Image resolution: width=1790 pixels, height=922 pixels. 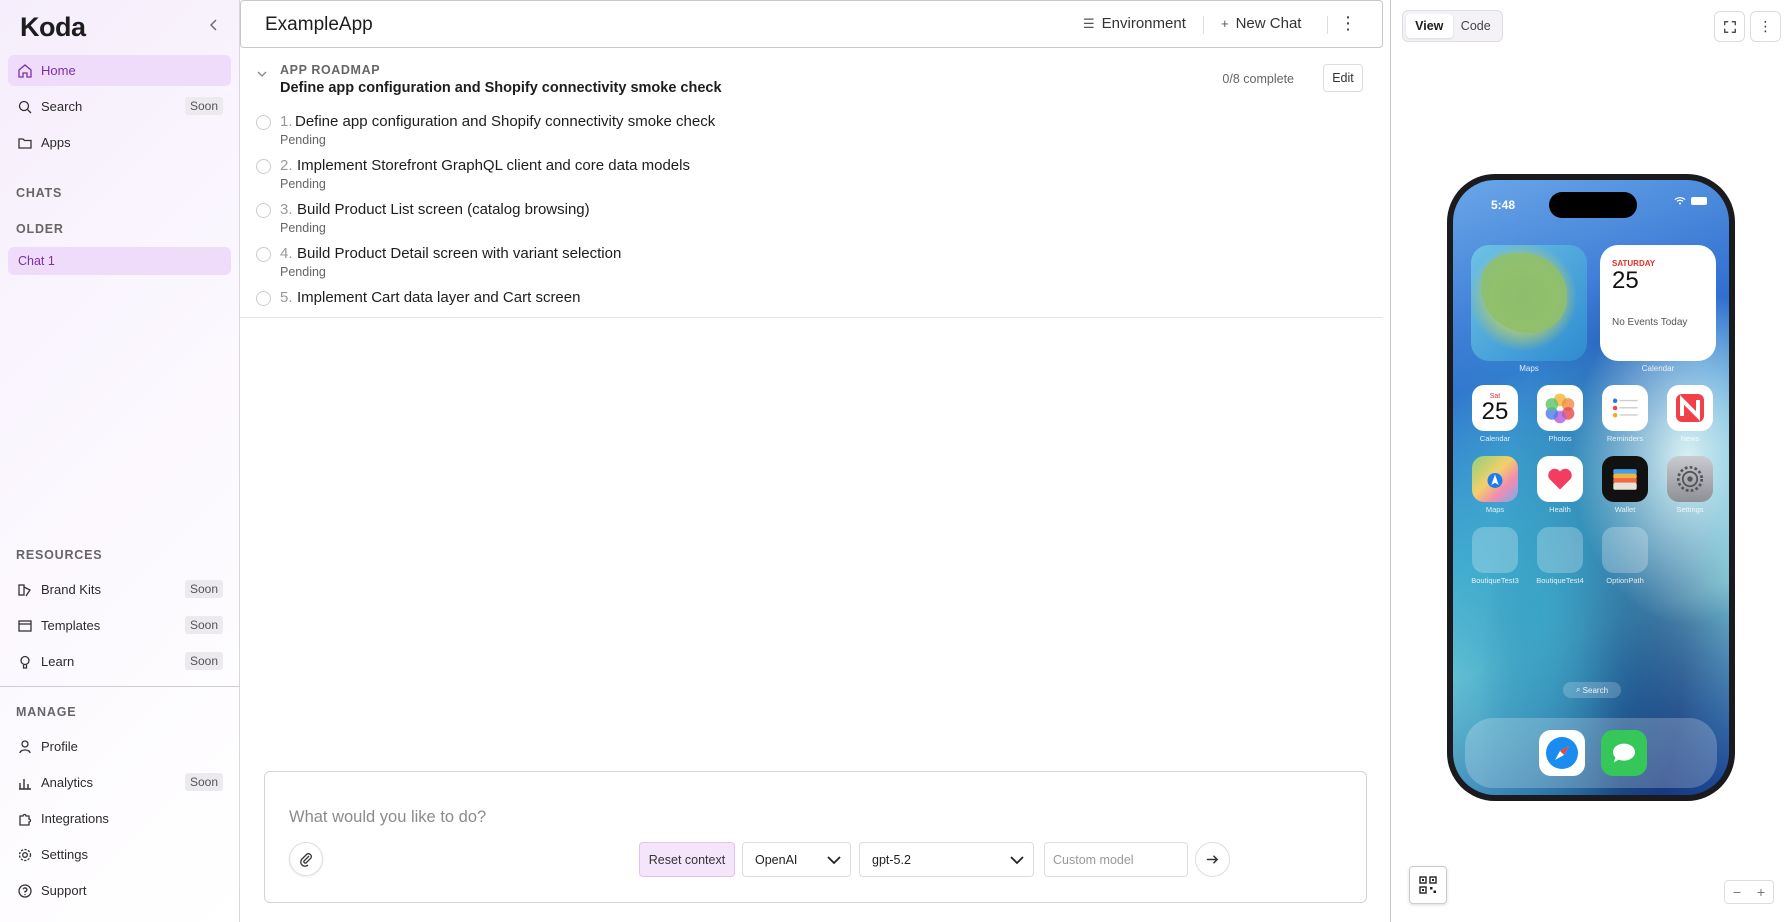 I want to click on code-tab: Code, so click(x=1476, y=26).